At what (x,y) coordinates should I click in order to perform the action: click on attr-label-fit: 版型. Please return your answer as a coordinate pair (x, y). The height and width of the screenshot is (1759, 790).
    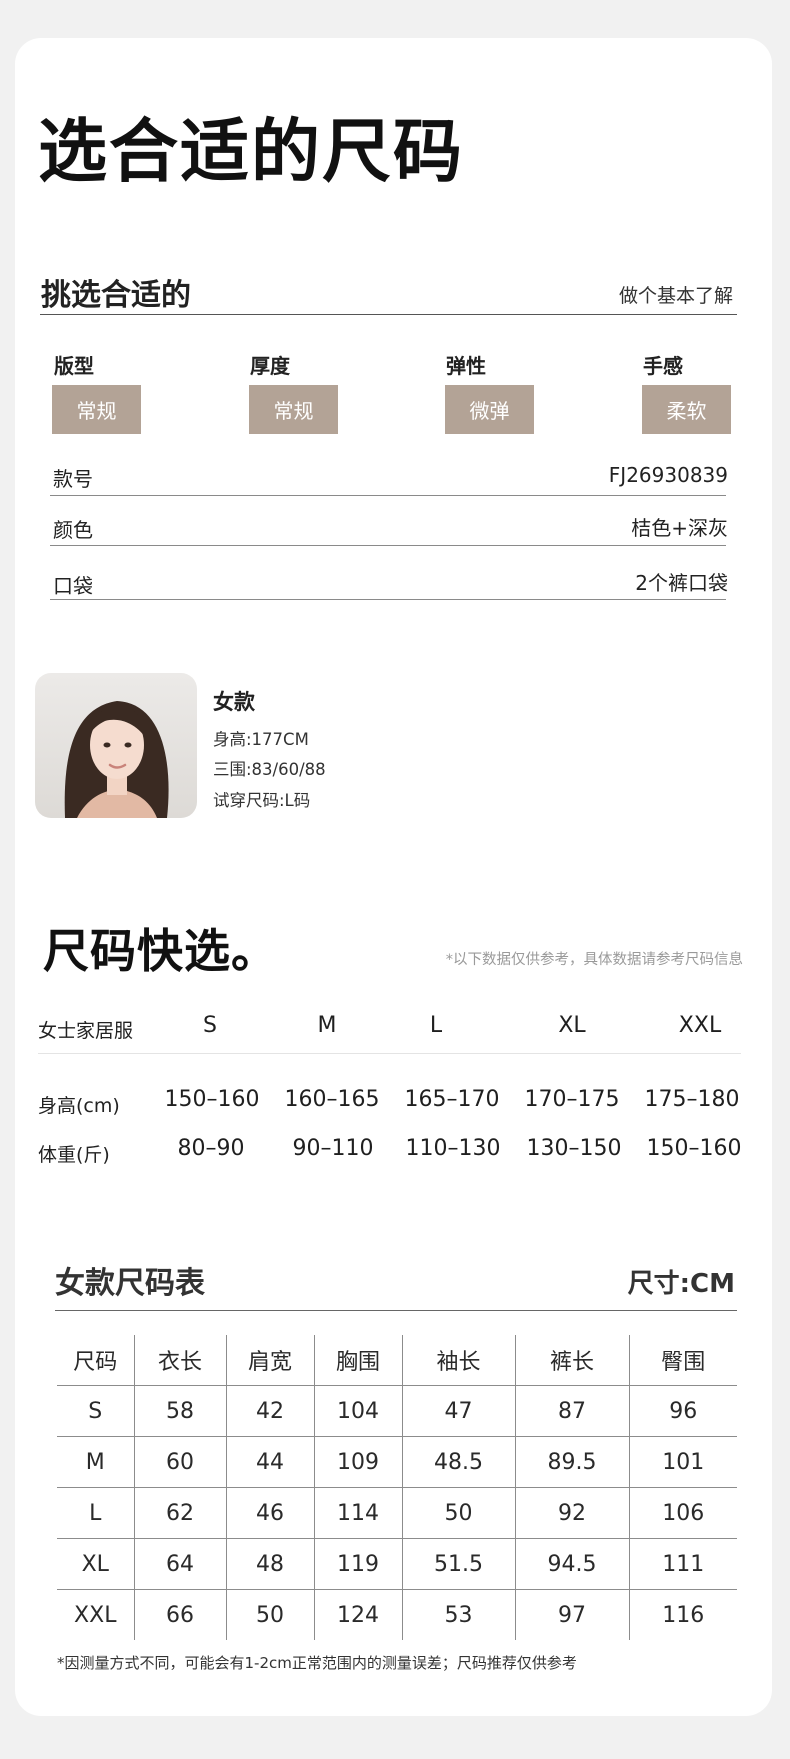
    Looking at the image, I should click on (74, 366).